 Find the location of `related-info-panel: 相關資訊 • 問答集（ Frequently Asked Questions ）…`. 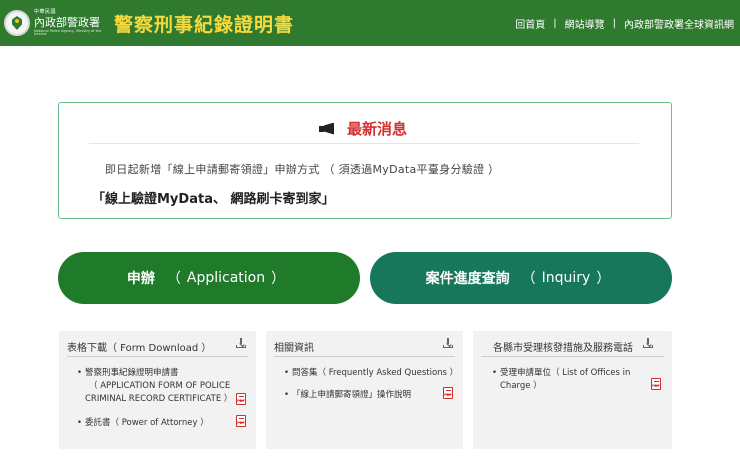

related-info-panel: 相關資訊 • 問答集（ Frequently Asked Questions ）… is located at coordinates (364, 390).